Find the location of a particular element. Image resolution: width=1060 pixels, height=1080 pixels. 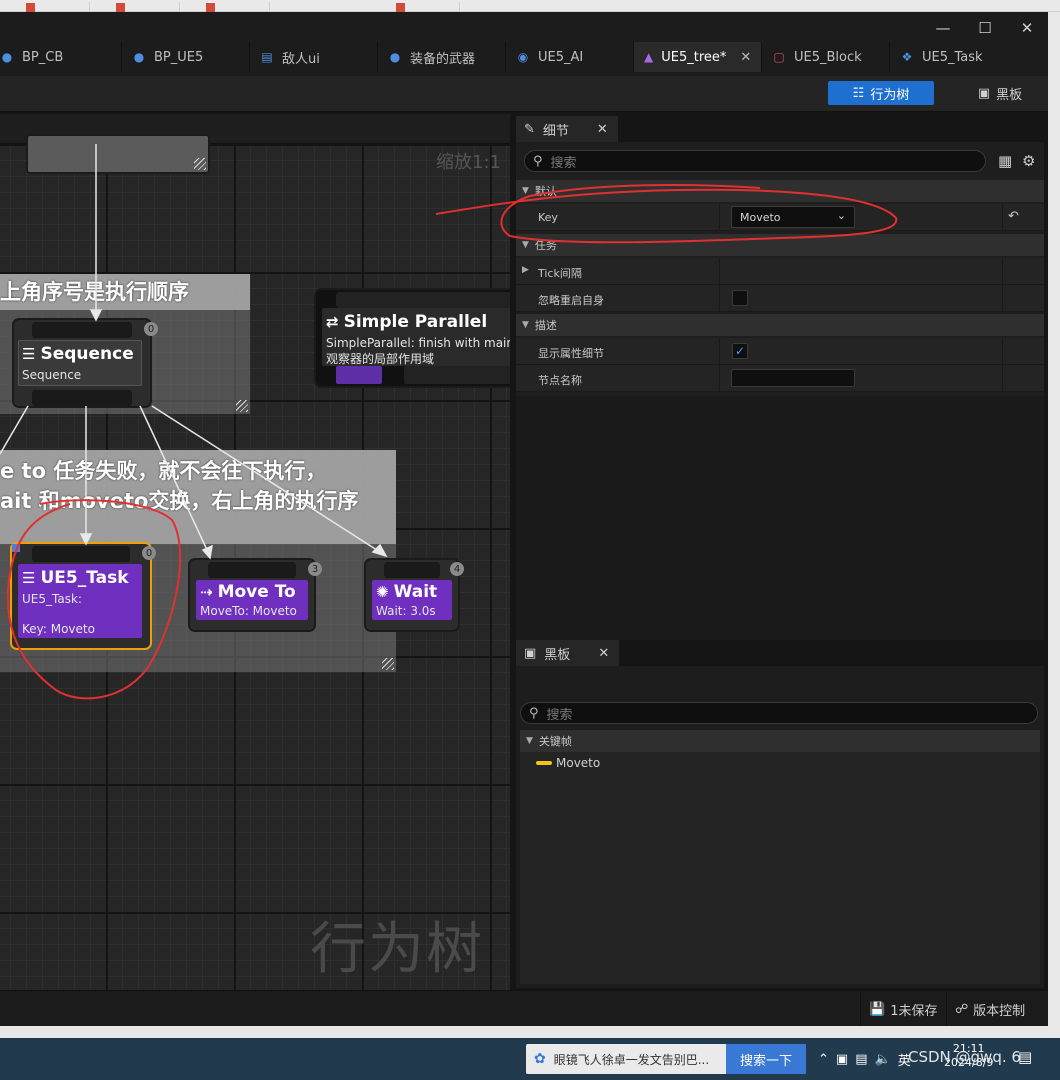

browser-tab-strip is located at coordinates (530, 6).